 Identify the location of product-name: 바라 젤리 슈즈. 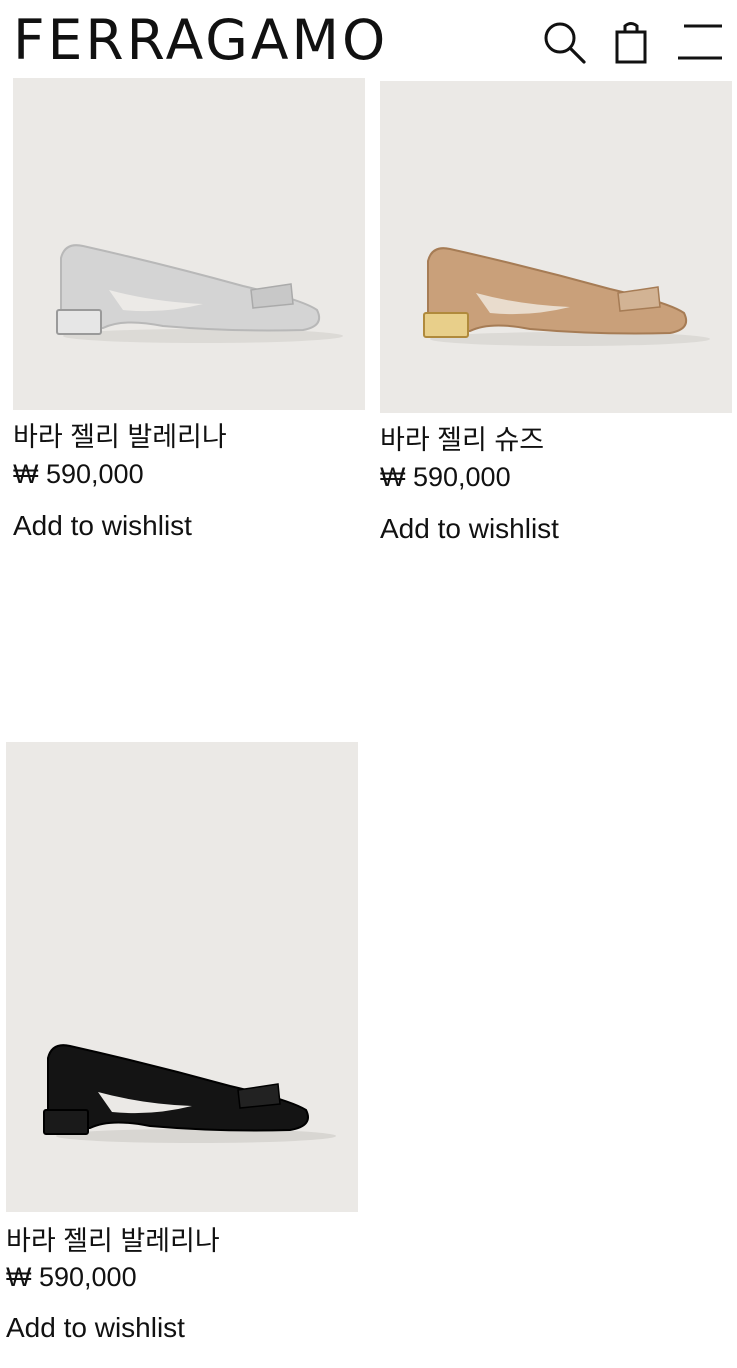
(462, 440).